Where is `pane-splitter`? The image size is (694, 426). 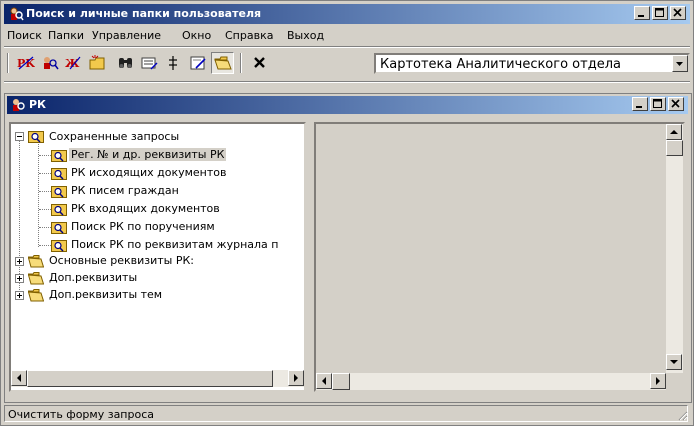 pane-splitter is located at coordinates (310, 257).